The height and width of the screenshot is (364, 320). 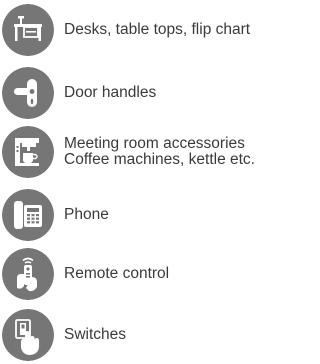 I want to click on remote-control-icon, so click(x=28, y=274).